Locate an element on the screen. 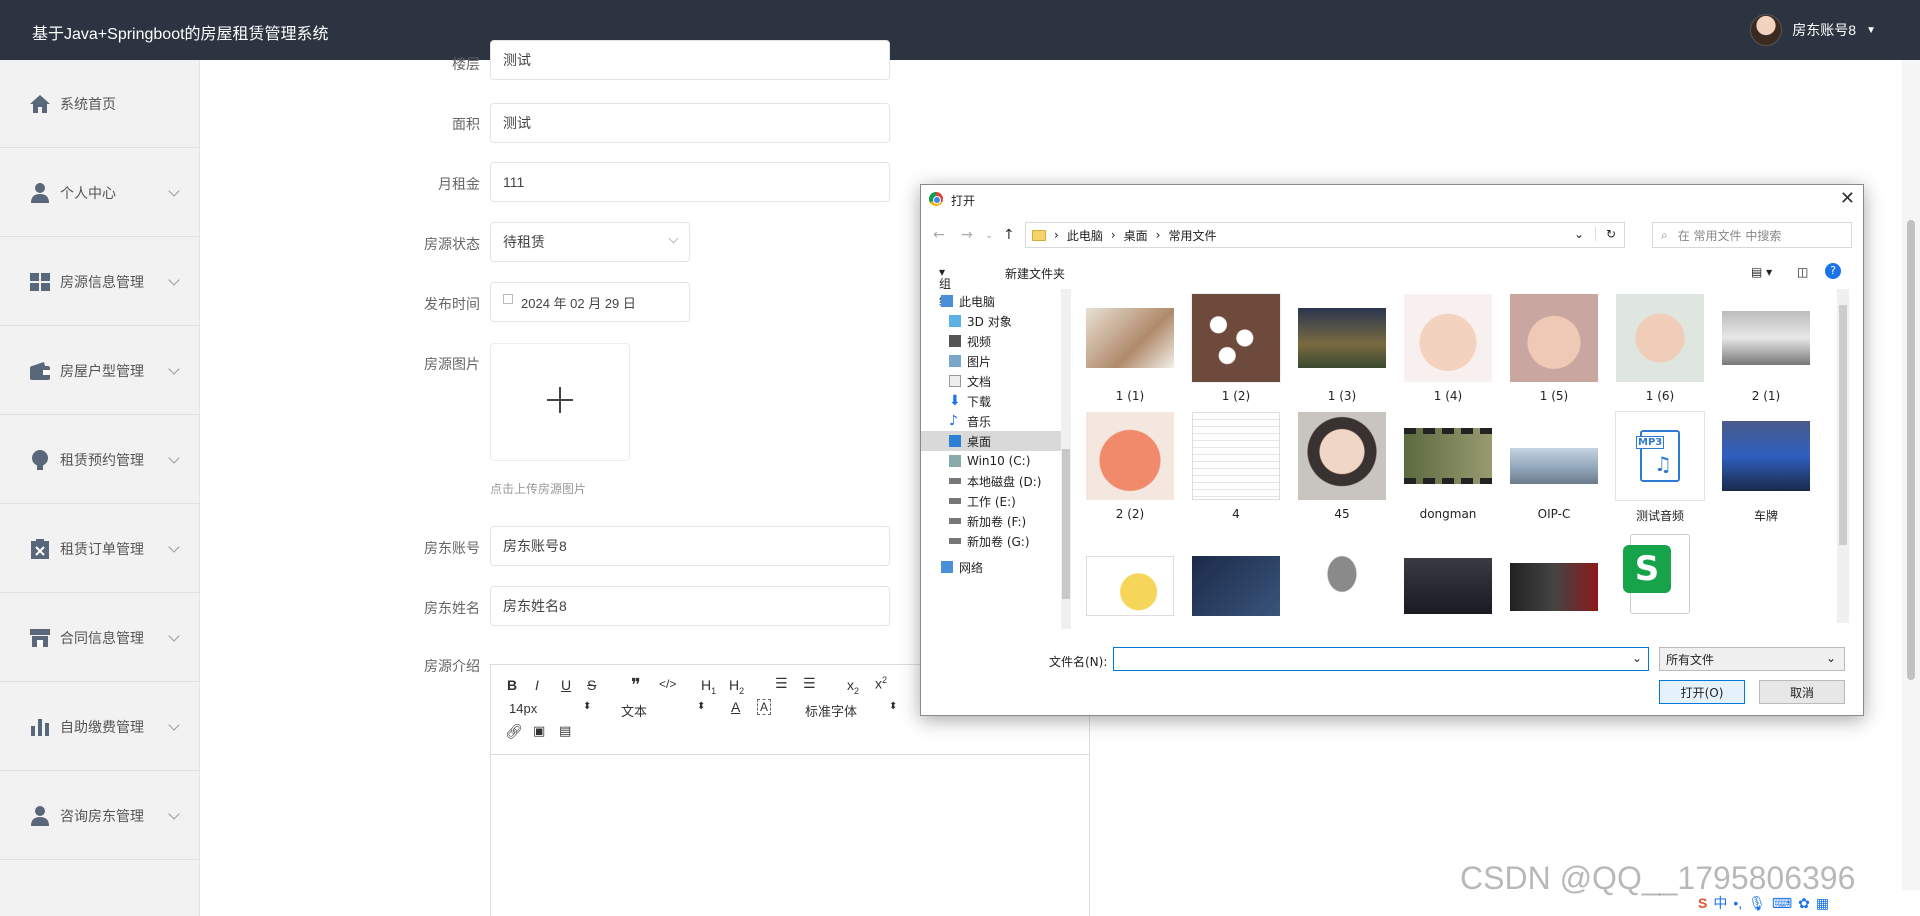 This screenshot has width=1920, height=916. bold-icon: B is located at coordinates (512, 685).